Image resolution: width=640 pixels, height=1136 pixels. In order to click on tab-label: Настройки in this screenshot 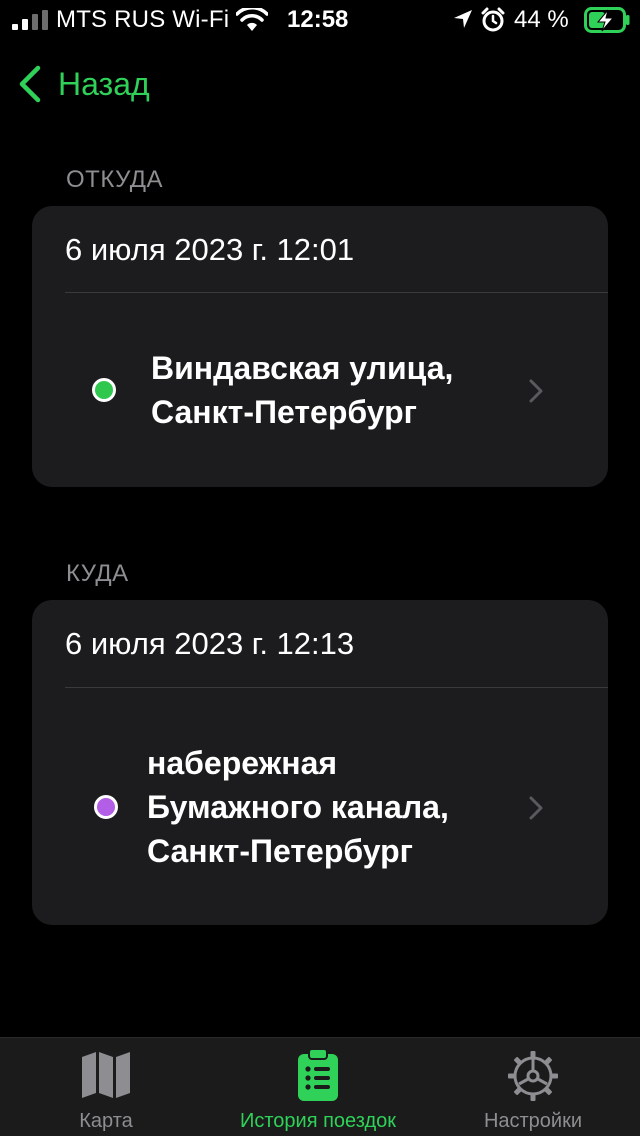, I will do `click(533, 1121)`.